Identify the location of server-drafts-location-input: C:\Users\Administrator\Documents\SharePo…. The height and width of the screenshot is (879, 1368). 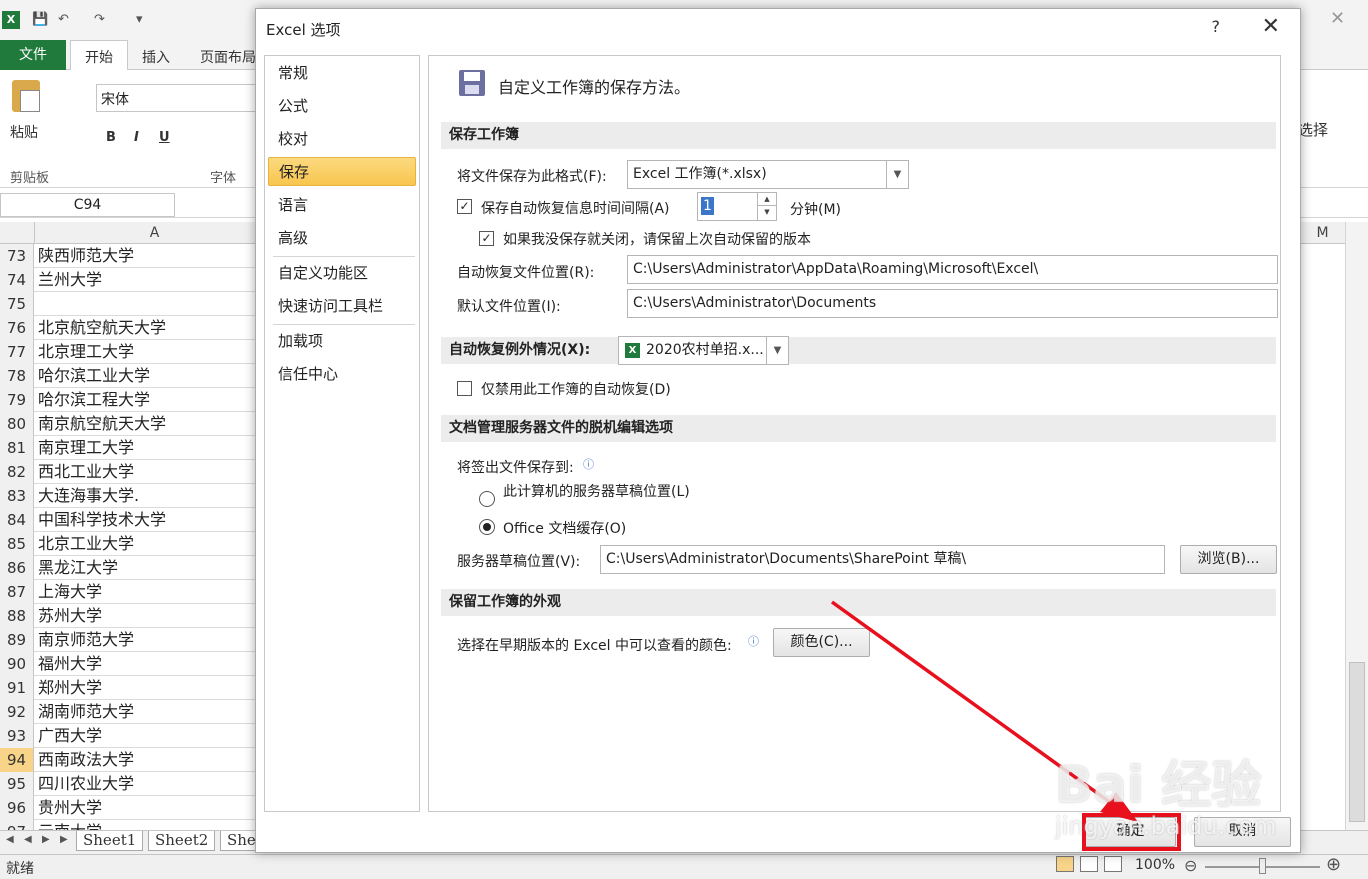
(882, 559).